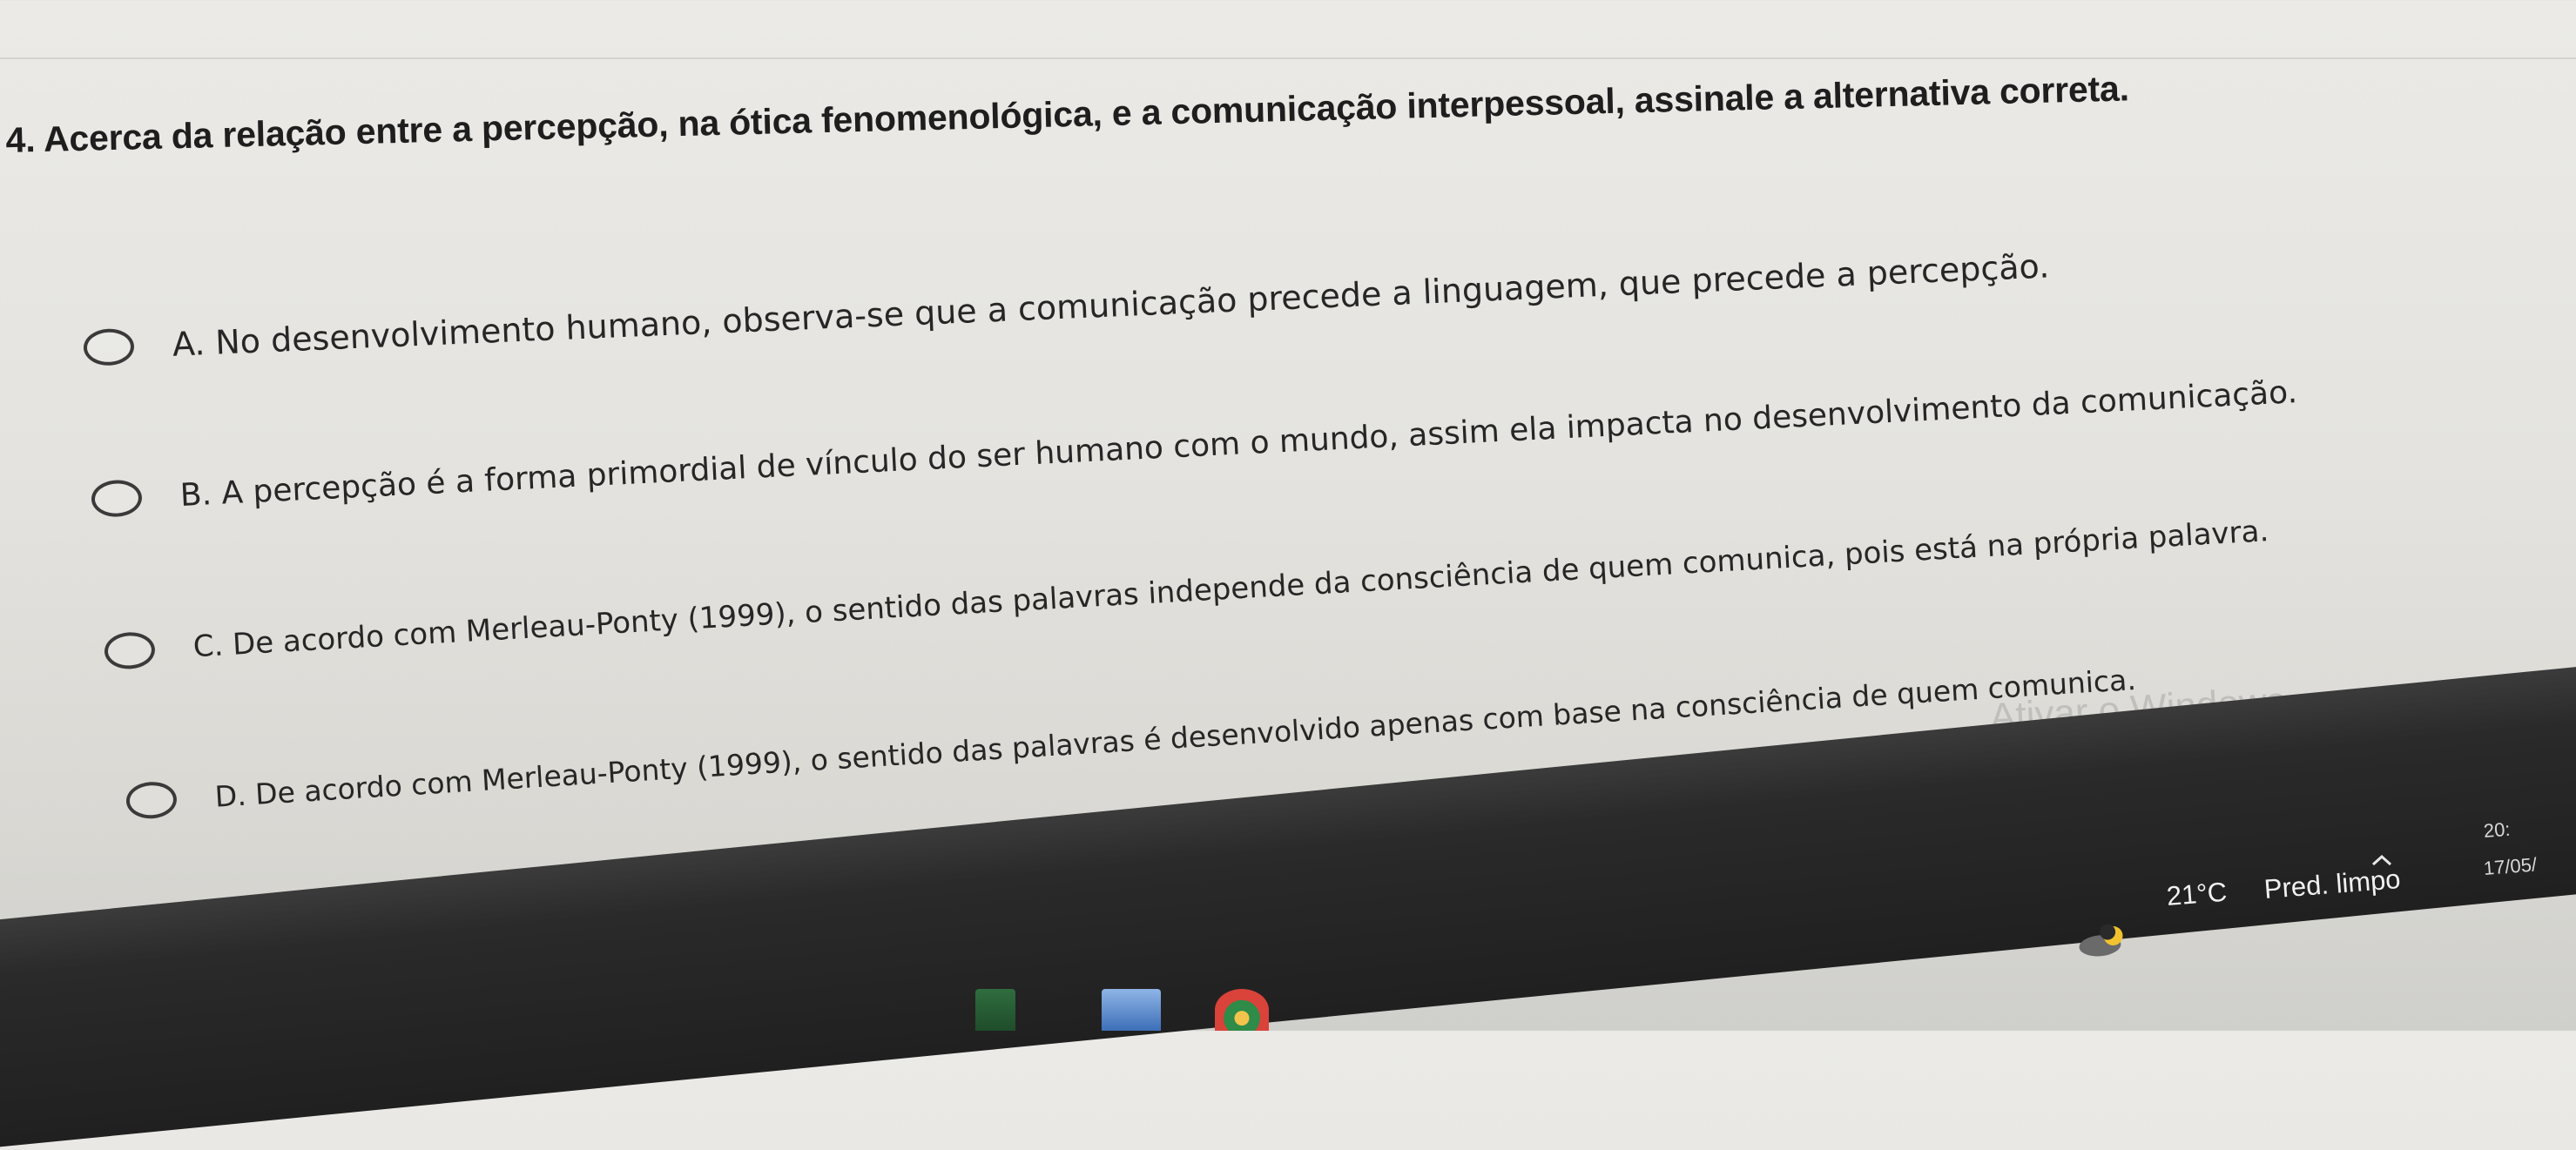 This screenshot has width=2576, height=1150. Describe the element at coordinates (1131, 1010) in the screenshot. I see `computer-icon` at that location.